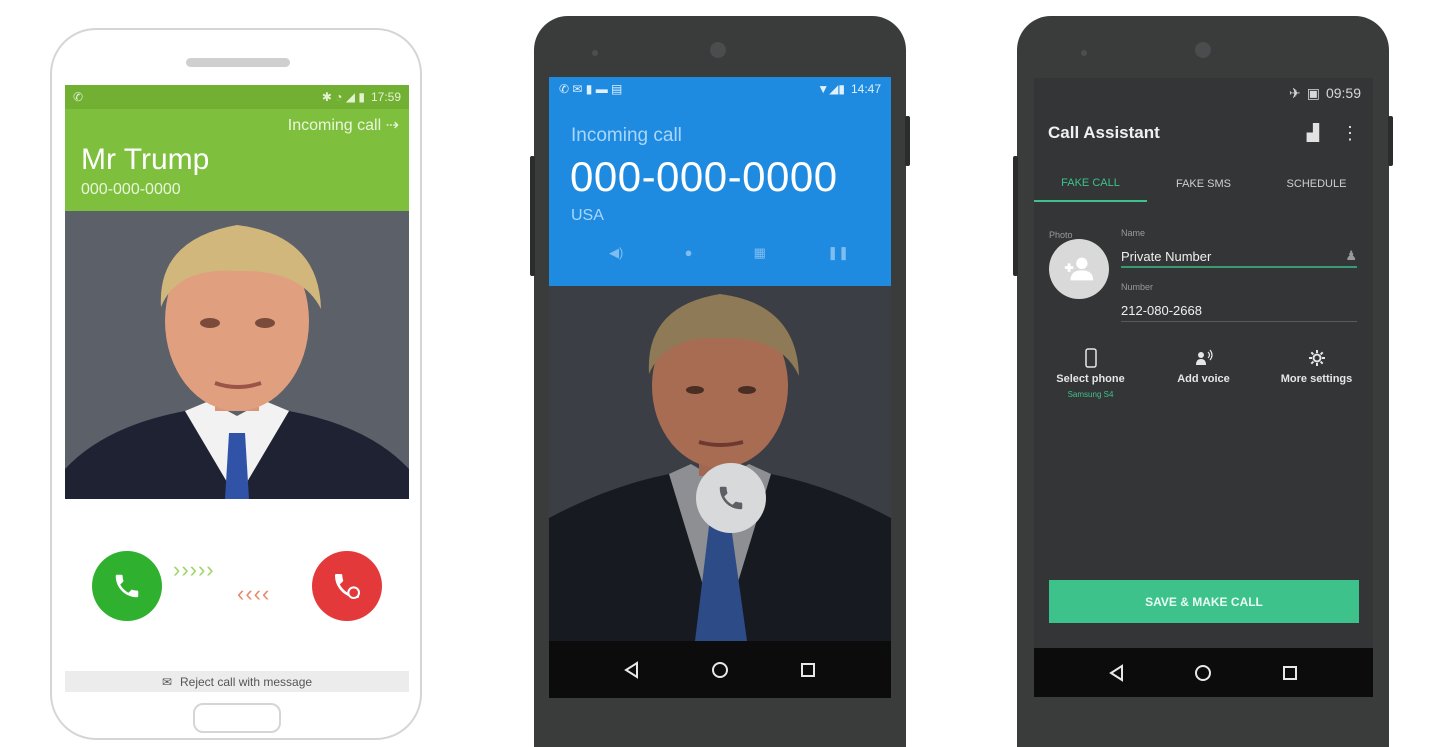 This screenshot has width=1437, height=747. Describe the element at coordinates (237, 97) in the screenshot. I see `status-bar: ✆ ✱ ◔ ◢ ▮ 17:59` at that location.